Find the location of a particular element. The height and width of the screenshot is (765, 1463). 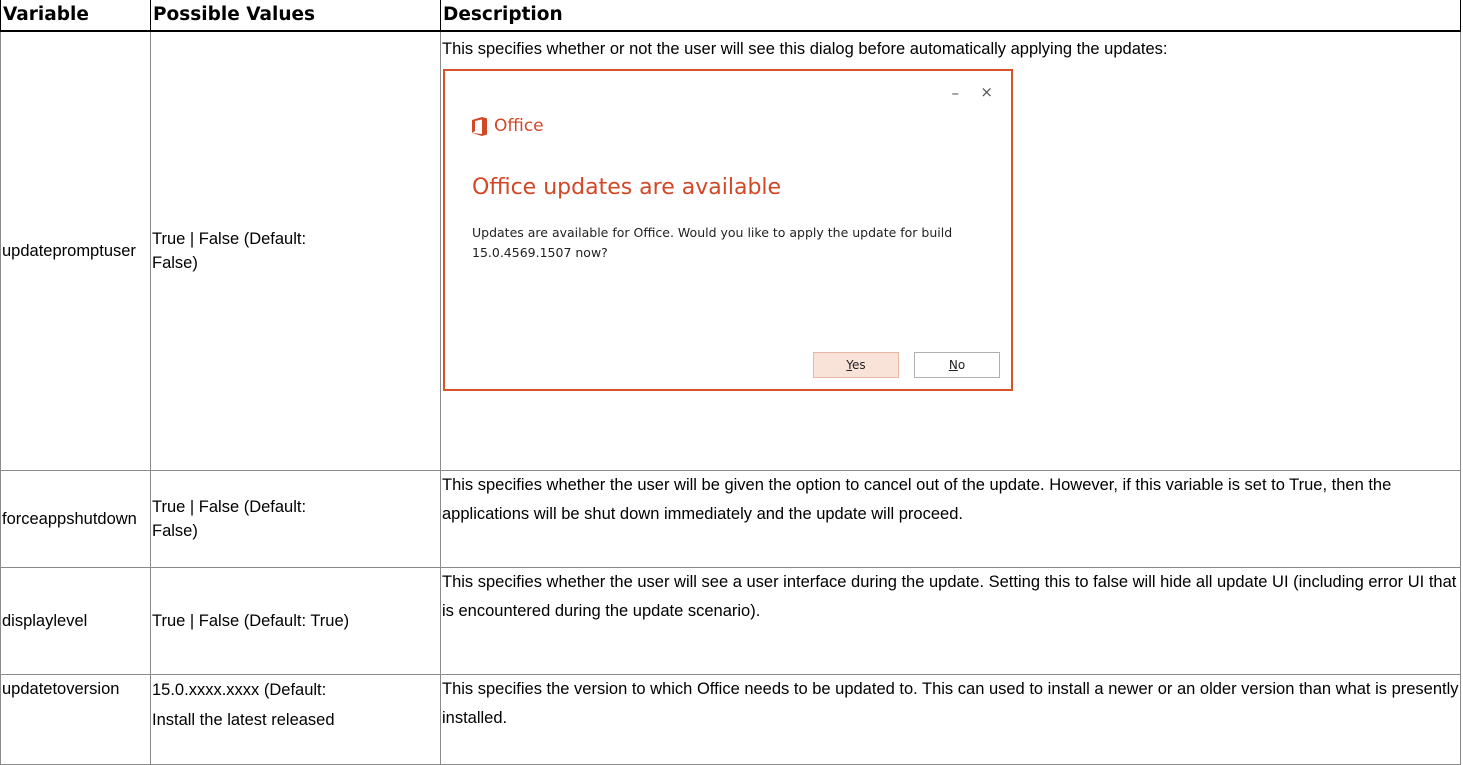

table-header-row: Variable Possible Values Description is located at coordinates (730, 16).